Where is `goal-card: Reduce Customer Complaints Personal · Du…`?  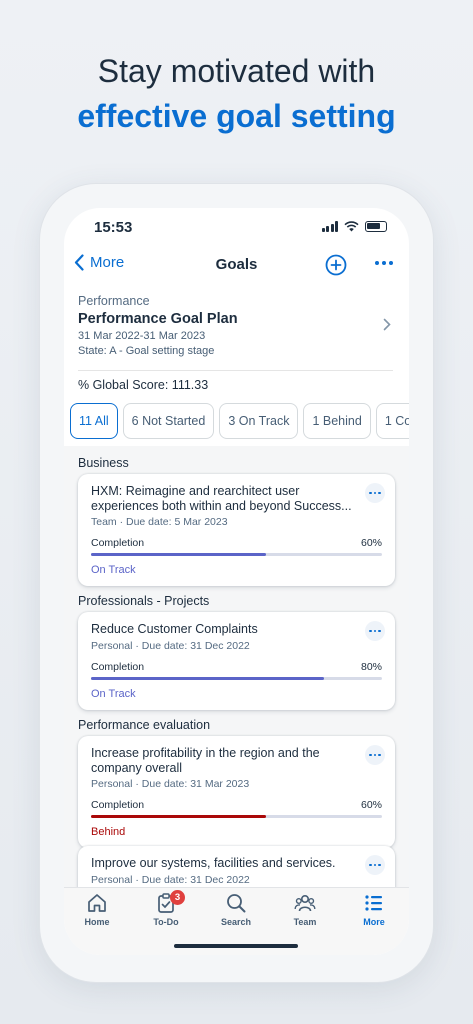 goal-card: Reduce Customer Complaints Personal · Du… is located at coordinates (236, 661).